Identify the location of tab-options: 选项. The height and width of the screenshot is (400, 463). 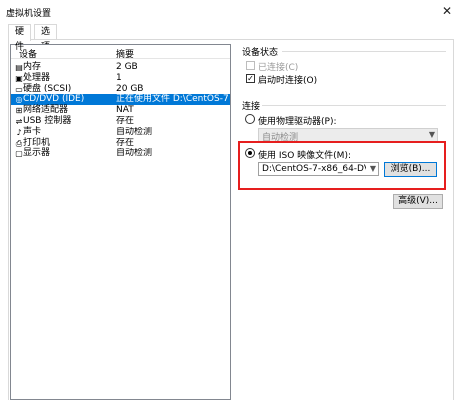
(46, 38).